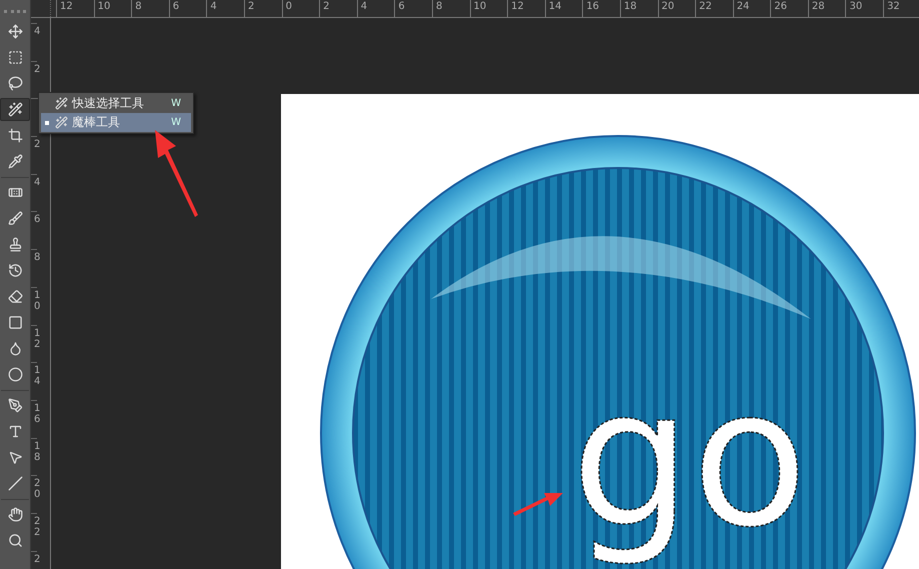 This screenshot has width=919, height=569. I want to click on ruler-label: 26, so click(789, 8).